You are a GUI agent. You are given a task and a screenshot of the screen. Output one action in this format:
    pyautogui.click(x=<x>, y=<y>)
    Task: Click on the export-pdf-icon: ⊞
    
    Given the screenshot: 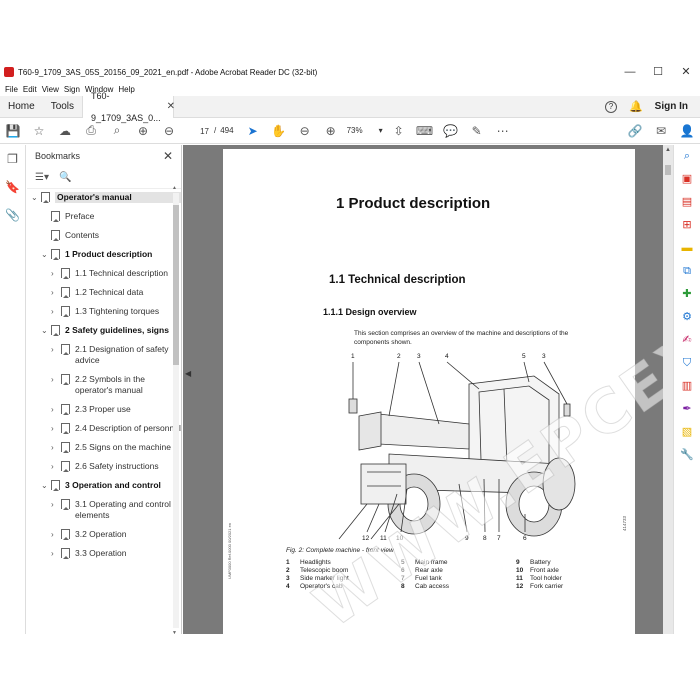 What is the action you would take?
    pyautogui.click(x=687, y=225)
    